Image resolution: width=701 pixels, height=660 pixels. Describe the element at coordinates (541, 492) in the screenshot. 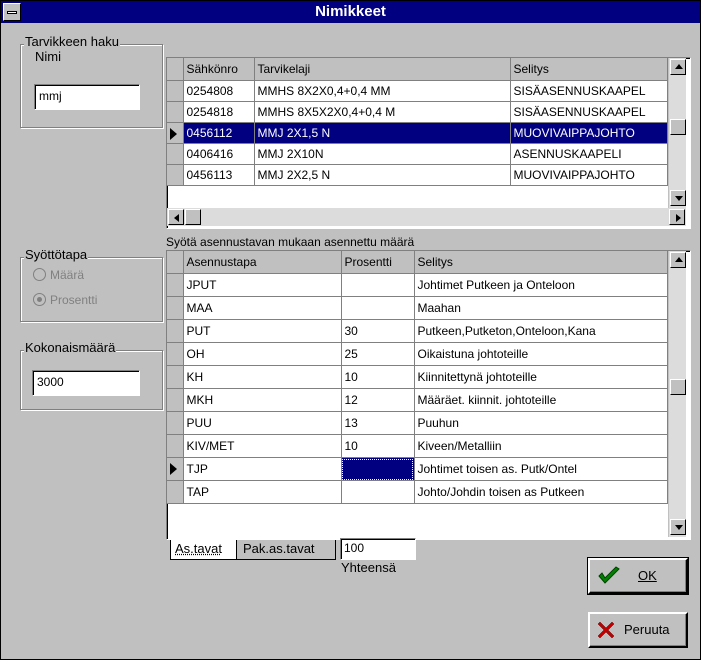

I see `table-cell: Johto/Johdin toisen as Putkeen` at that location.